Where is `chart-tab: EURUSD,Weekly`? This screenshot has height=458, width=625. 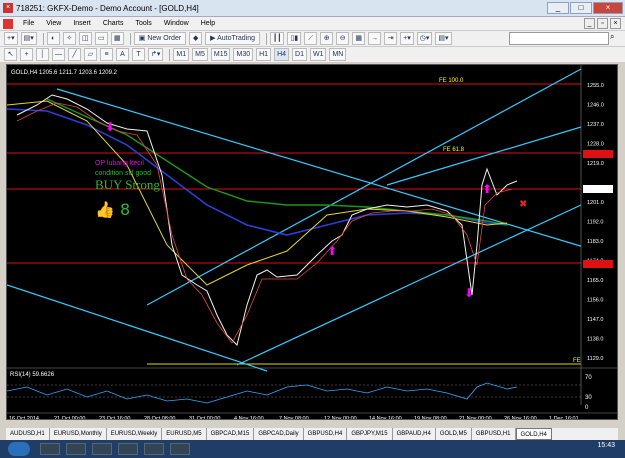 chart-tab: EURUSD,Weekly is located at coordinates (135, 434).